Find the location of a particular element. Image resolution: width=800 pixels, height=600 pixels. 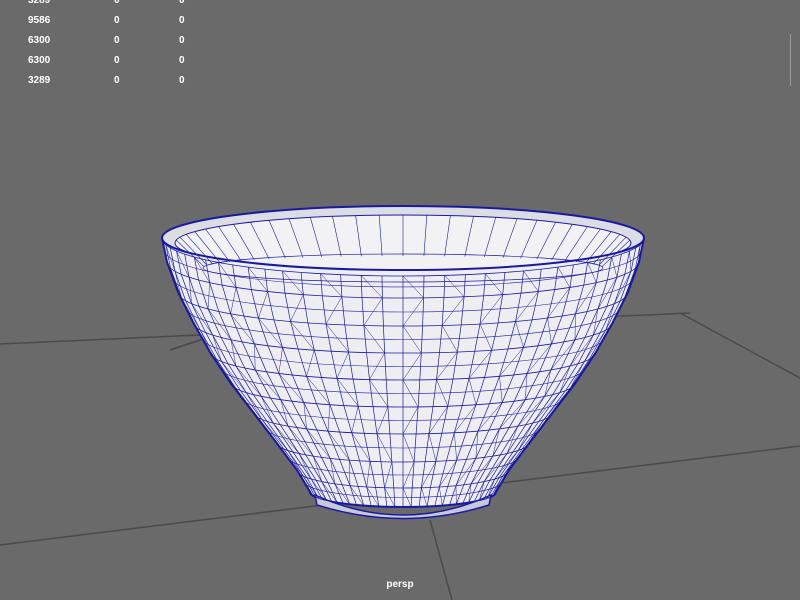

ground-grid-line is located at coordinates (739, 345).